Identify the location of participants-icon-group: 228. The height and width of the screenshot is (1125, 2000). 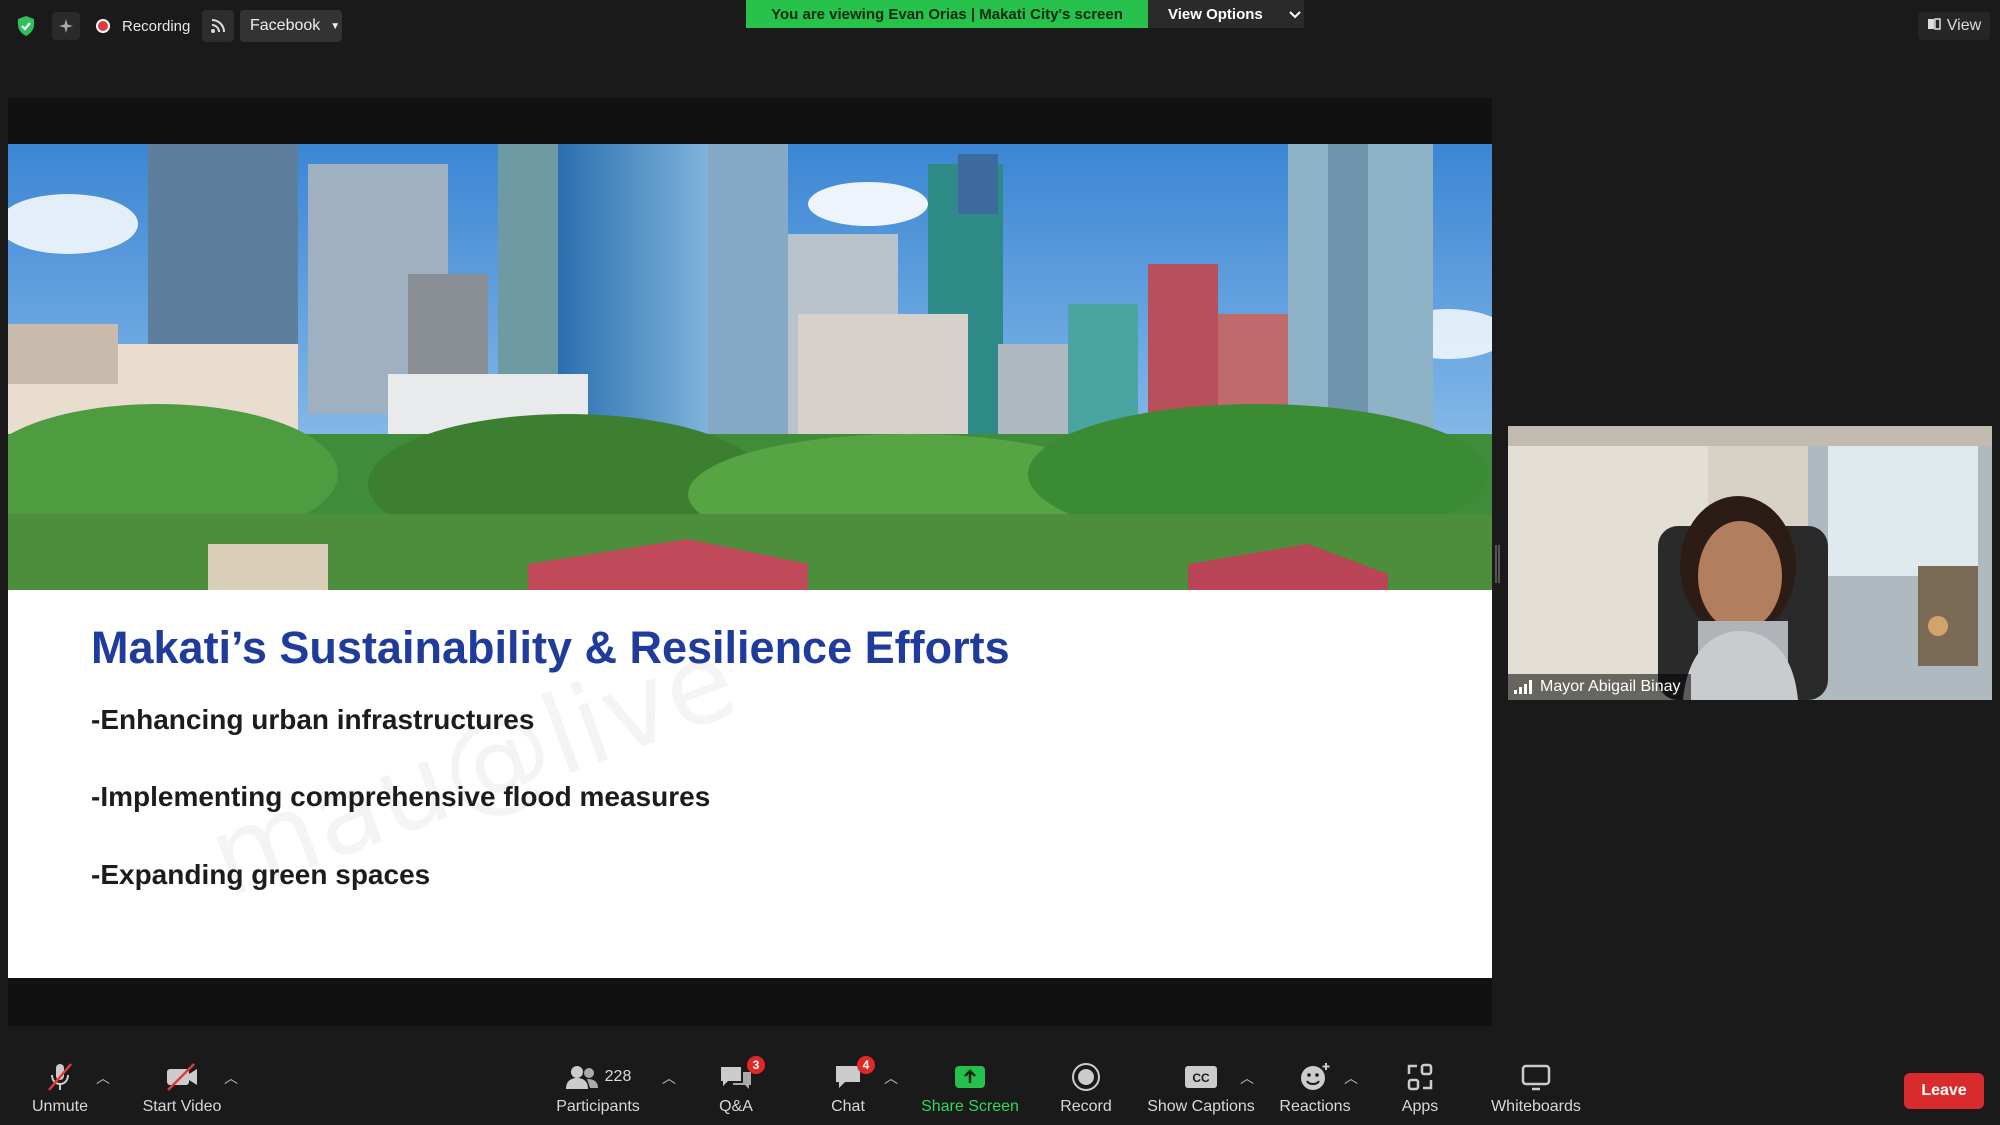
(598, 1077).